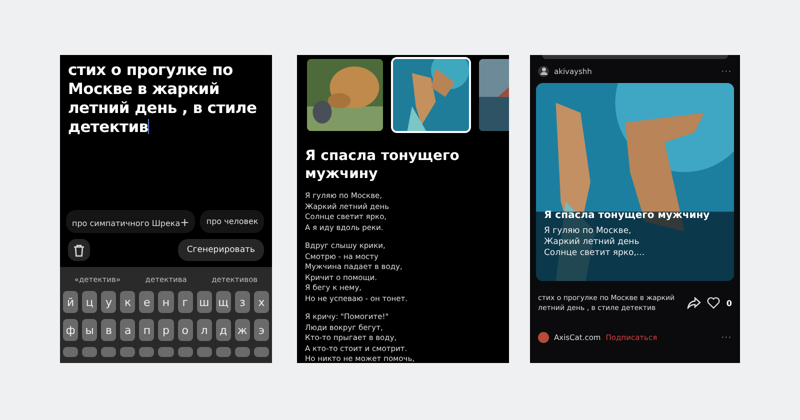 The width and height of the screenshot is (800, 420). I want to click on keyboard-key: й, so click(70, 302).